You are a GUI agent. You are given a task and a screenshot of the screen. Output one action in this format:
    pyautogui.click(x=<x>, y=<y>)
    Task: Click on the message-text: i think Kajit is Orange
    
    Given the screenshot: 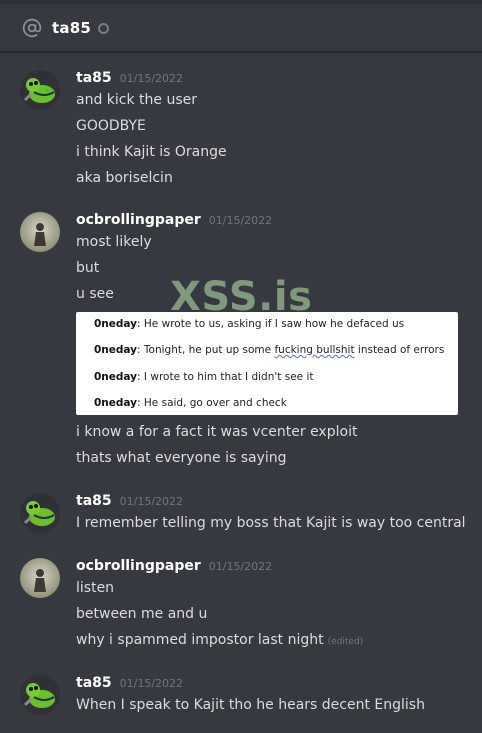 What is the action you would take?
    pyautogui.click(x=151, y=152)
    